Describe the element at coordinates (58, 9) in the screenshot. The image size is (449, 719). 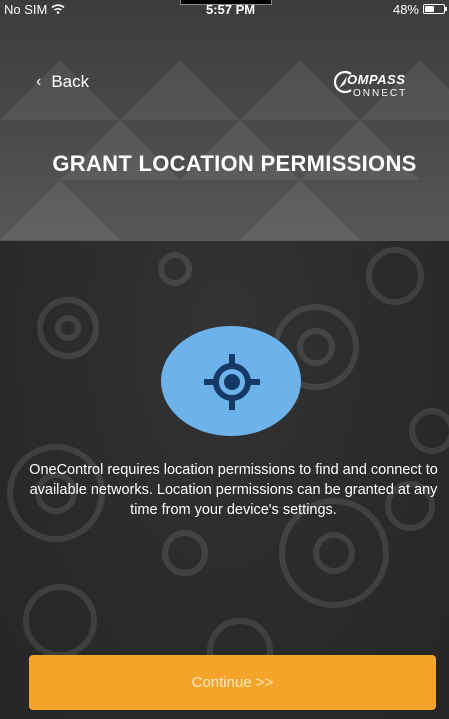
I see `wifi-icon` at that location.